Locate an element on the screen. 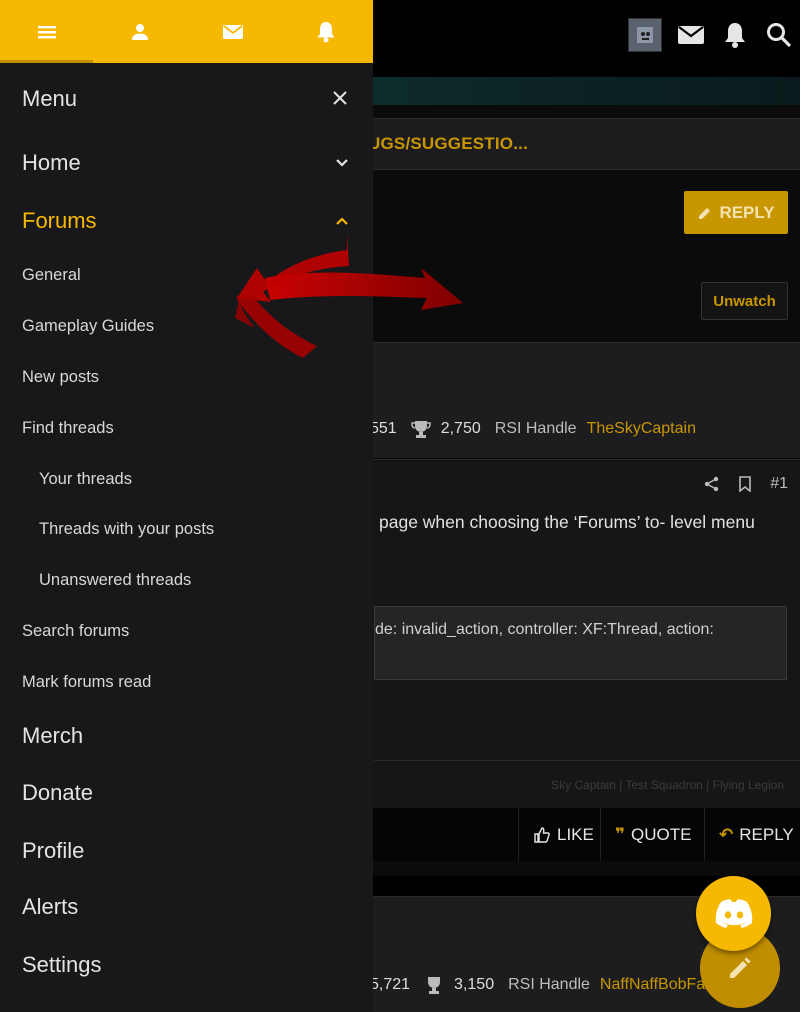  reply-arrow-icon: ↶ is located at coordinates (726, 834).